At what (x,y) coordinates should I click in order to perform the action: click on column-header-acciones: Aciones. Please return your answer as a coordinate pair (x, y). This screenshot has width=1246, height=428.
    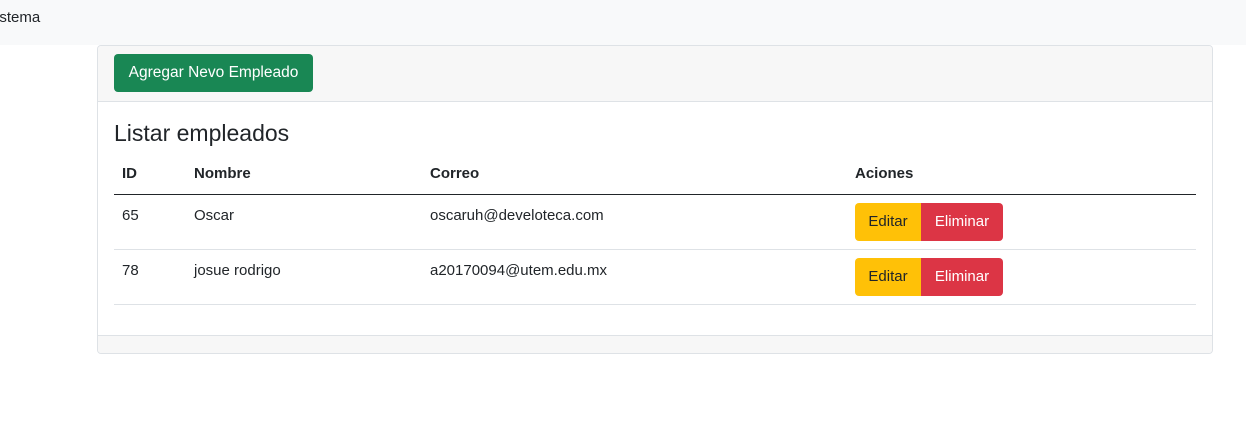
    Looking at the image, I should click on (1021, 174).